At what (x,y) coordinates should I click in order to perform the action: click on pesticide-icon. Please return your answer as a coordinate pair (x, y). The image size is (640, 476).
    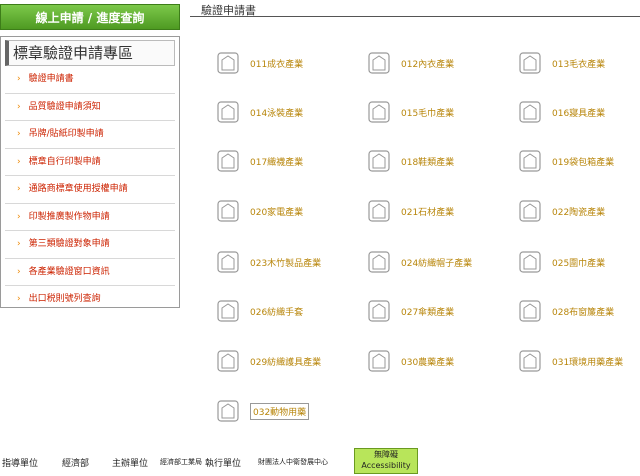
    Looking at the image, I should click on (379, 361).